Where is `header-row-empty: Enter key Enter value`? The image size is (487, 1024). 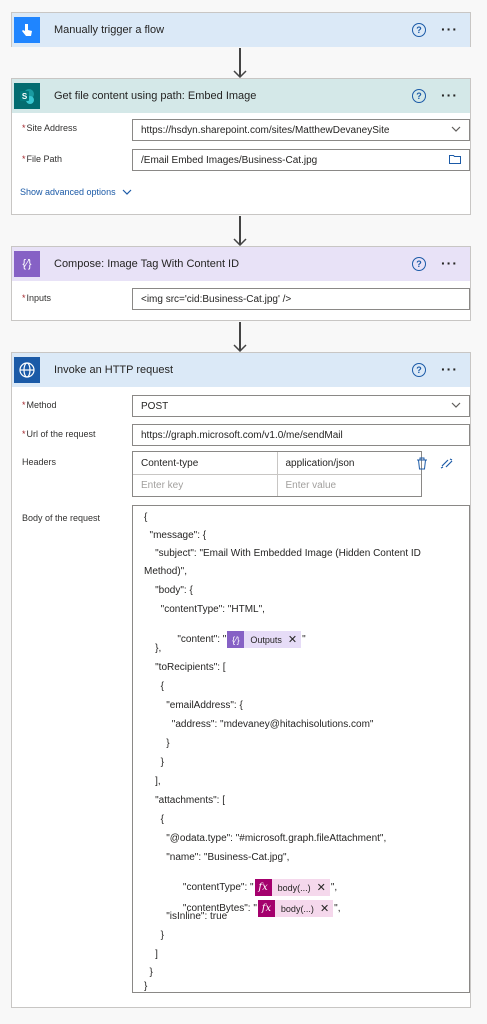 header-row-empty: Enter key Enter value is located at coordinates (277, 485).